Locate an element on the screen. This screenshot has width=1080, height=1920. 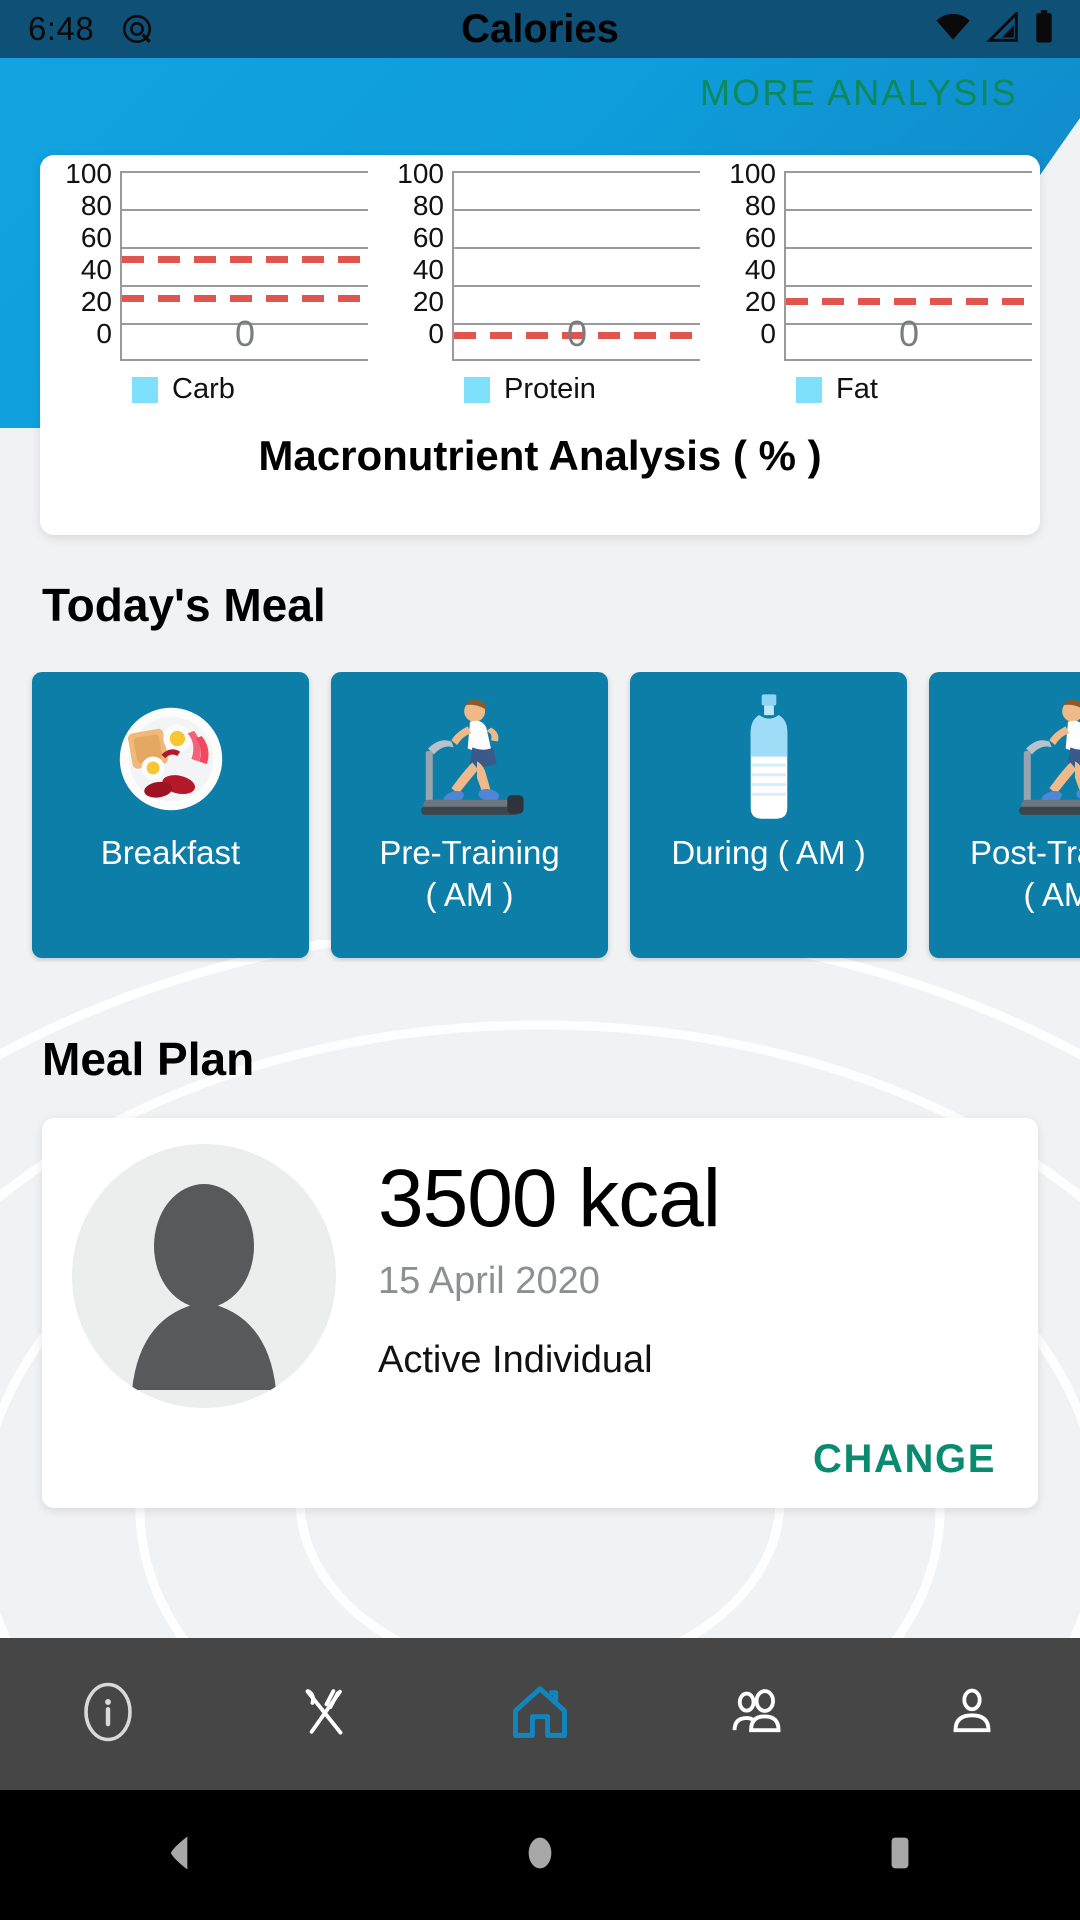
system-navigation-bar is located at coordinates (540, 1855).